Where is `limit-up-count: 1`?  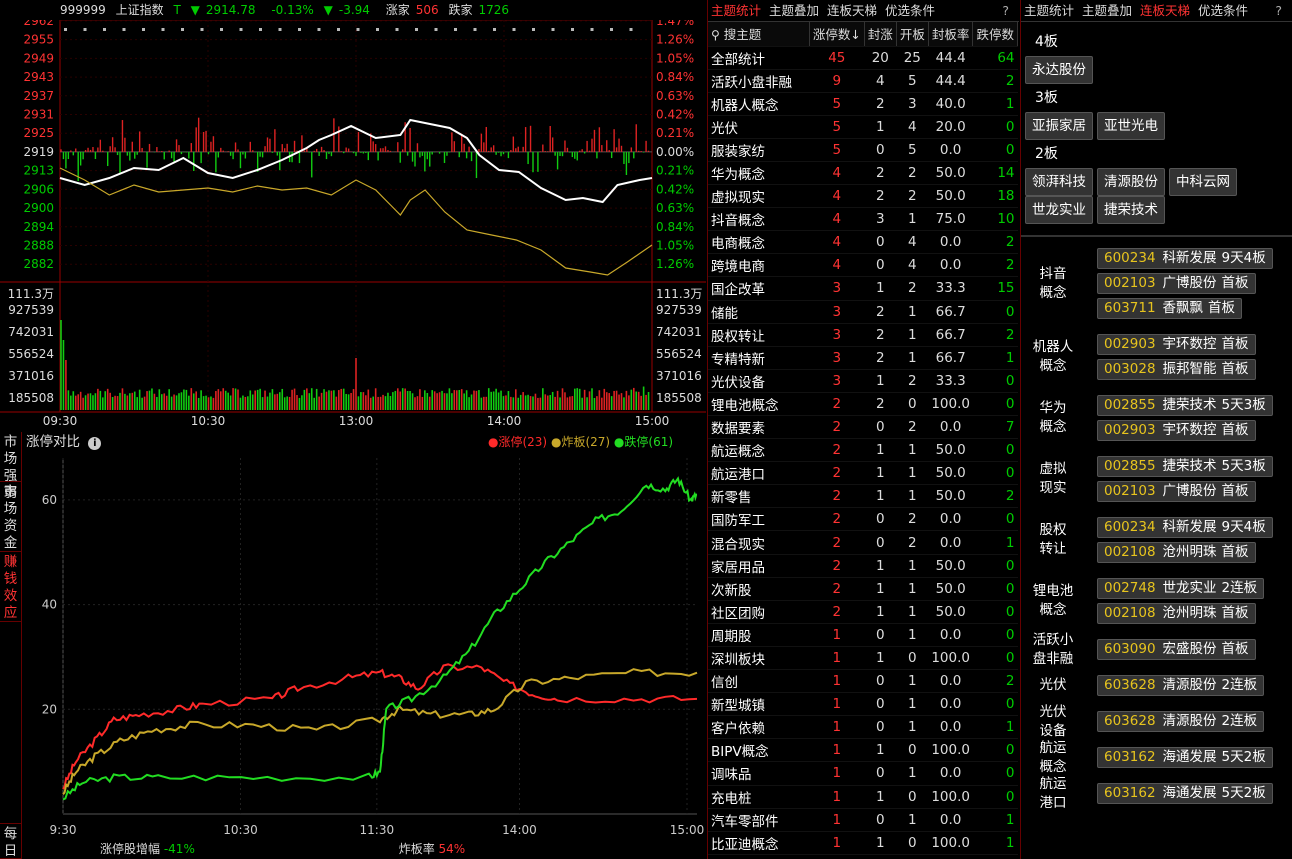
limit-up-count: 1 is located at coordinates (837, 843).